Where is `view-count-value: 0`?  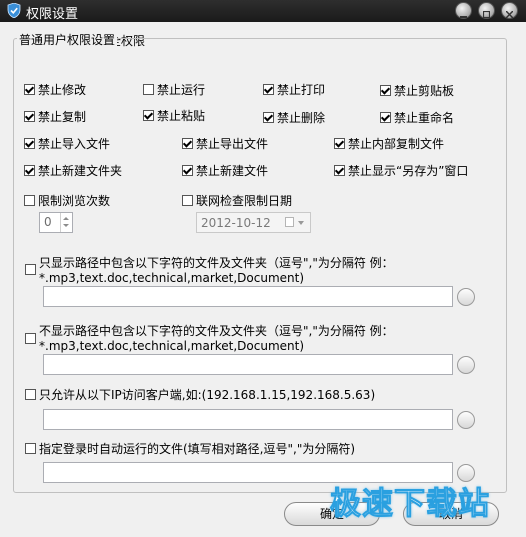 view-count-value: 0 is located at coordinates (48, 222).